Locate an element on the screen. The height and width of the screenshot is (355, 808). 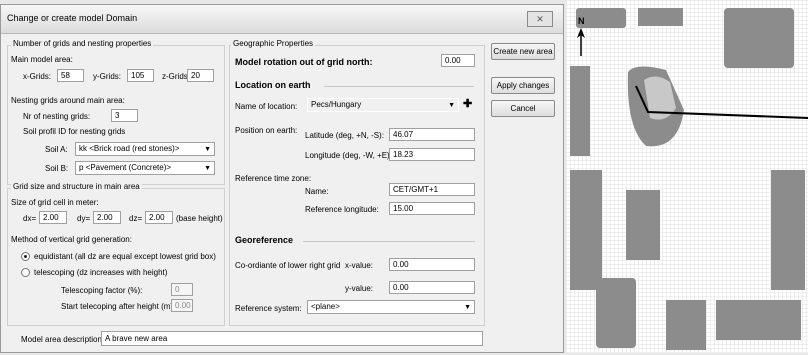
nr-nesting-label: Nr of nesting grids: is located at coordinates (57, 116).